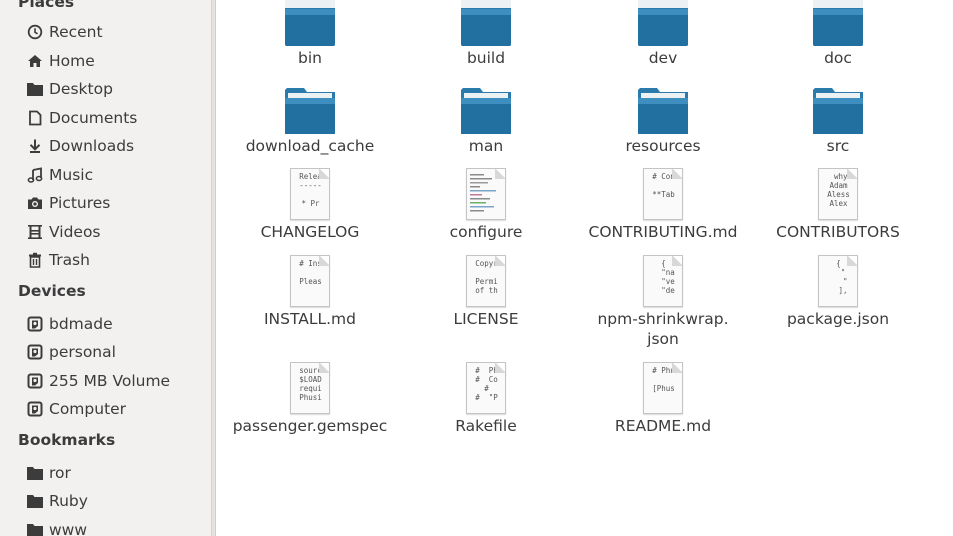 The image size is (953, 536). Describe the element at coordinates (46, 5) in the screenshot. I see `section-places-title: Places` at that location.